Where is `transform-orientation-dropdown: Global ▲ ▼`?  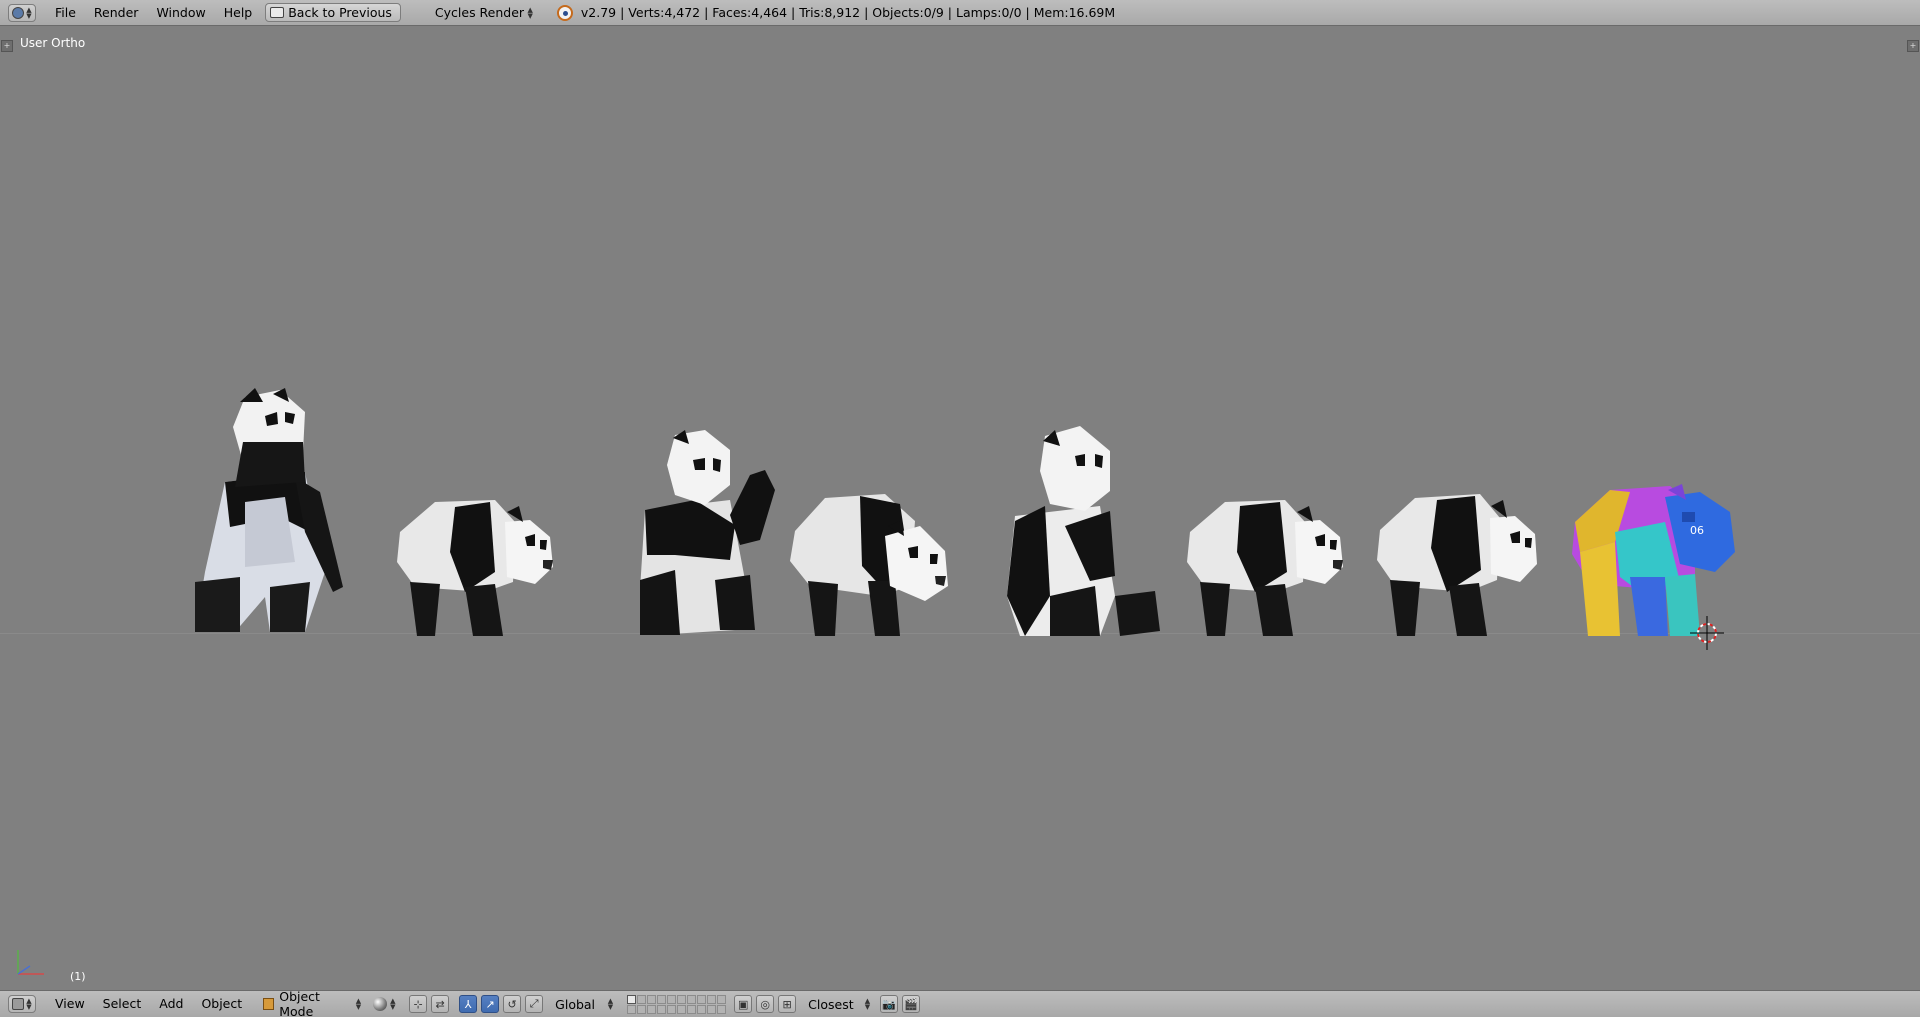
transform-orientation-dropdown: Global ▲ ▼ is located at coordinates (584, 1004).